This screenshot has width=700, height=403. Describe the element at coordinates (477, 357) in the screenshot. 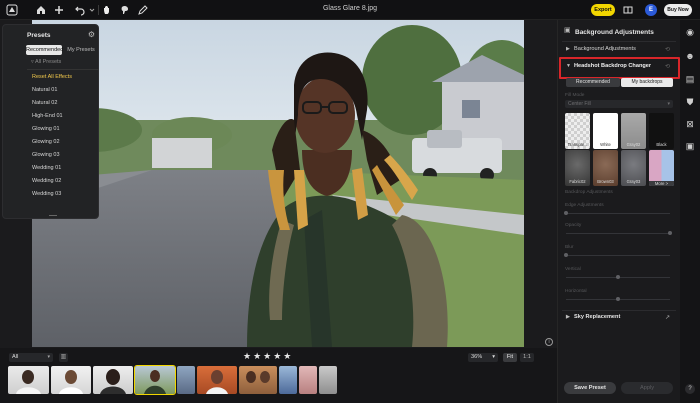

I see `zoom-value: 36%` at that location.